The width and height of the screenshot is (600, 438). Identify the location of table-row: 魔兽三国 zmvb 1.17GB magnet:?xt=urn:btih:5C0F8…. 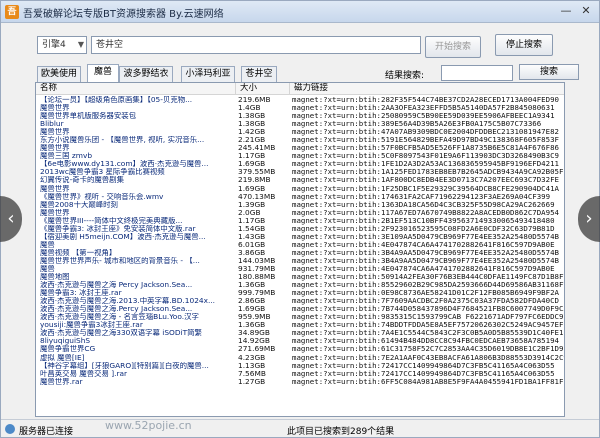
(300, 156).